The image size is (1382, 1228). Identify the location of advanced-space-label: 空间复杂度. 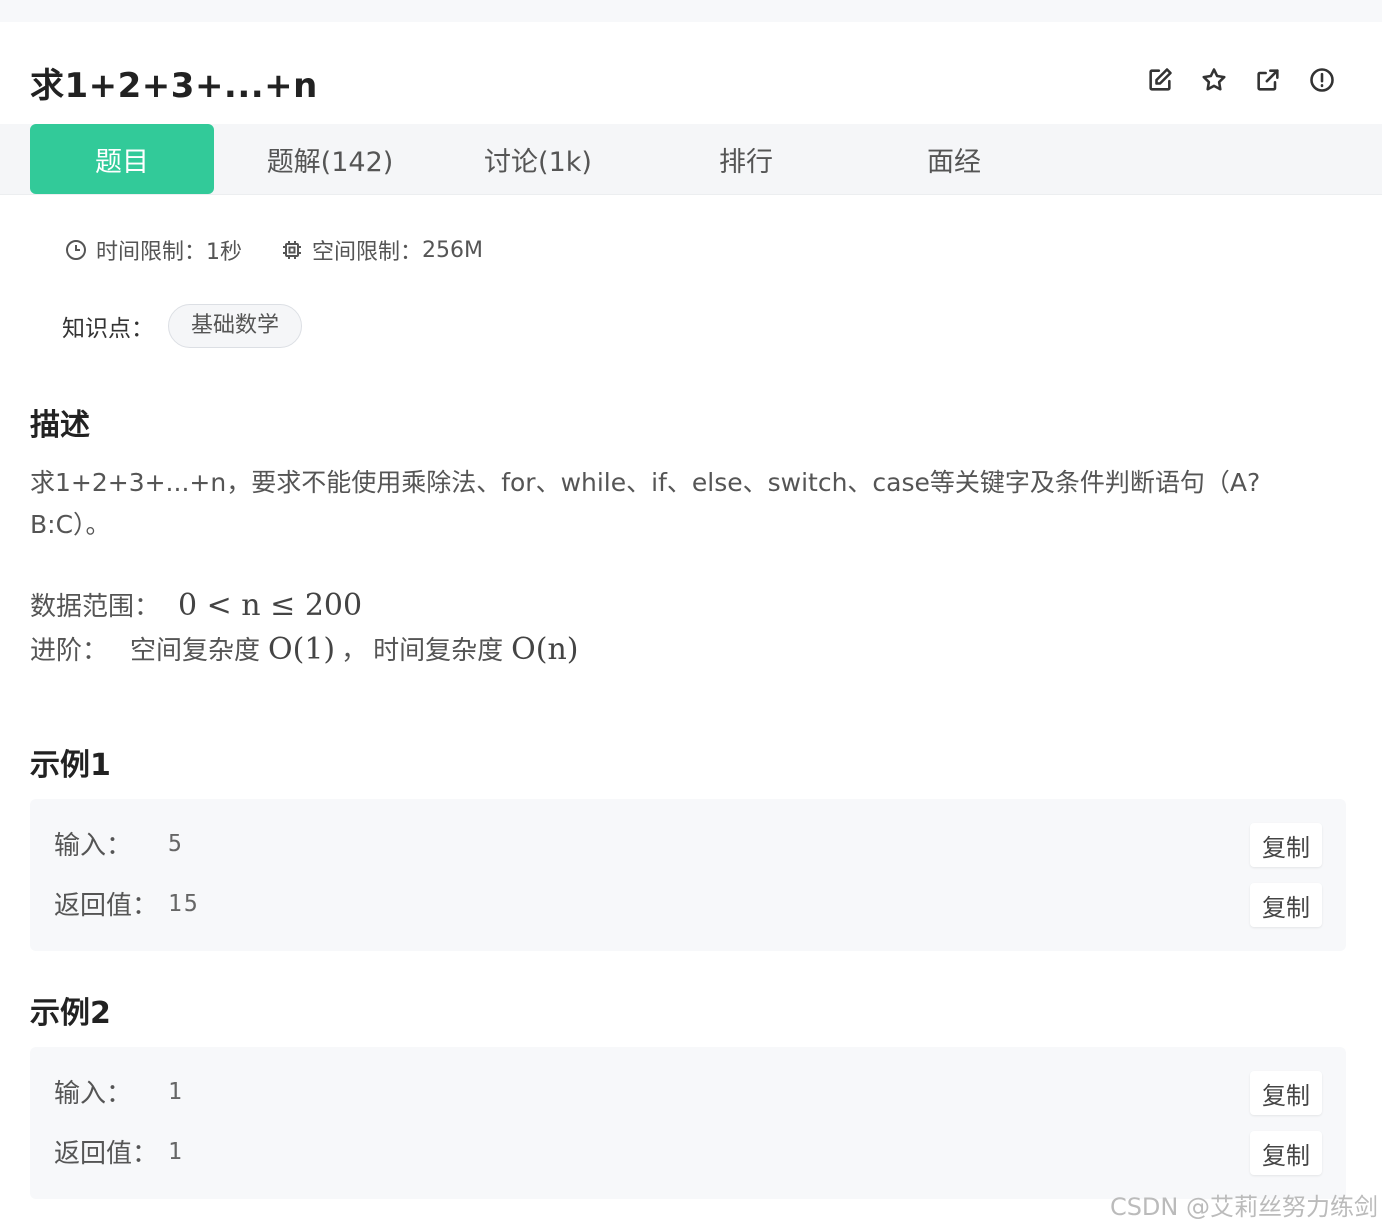
(195, 651).